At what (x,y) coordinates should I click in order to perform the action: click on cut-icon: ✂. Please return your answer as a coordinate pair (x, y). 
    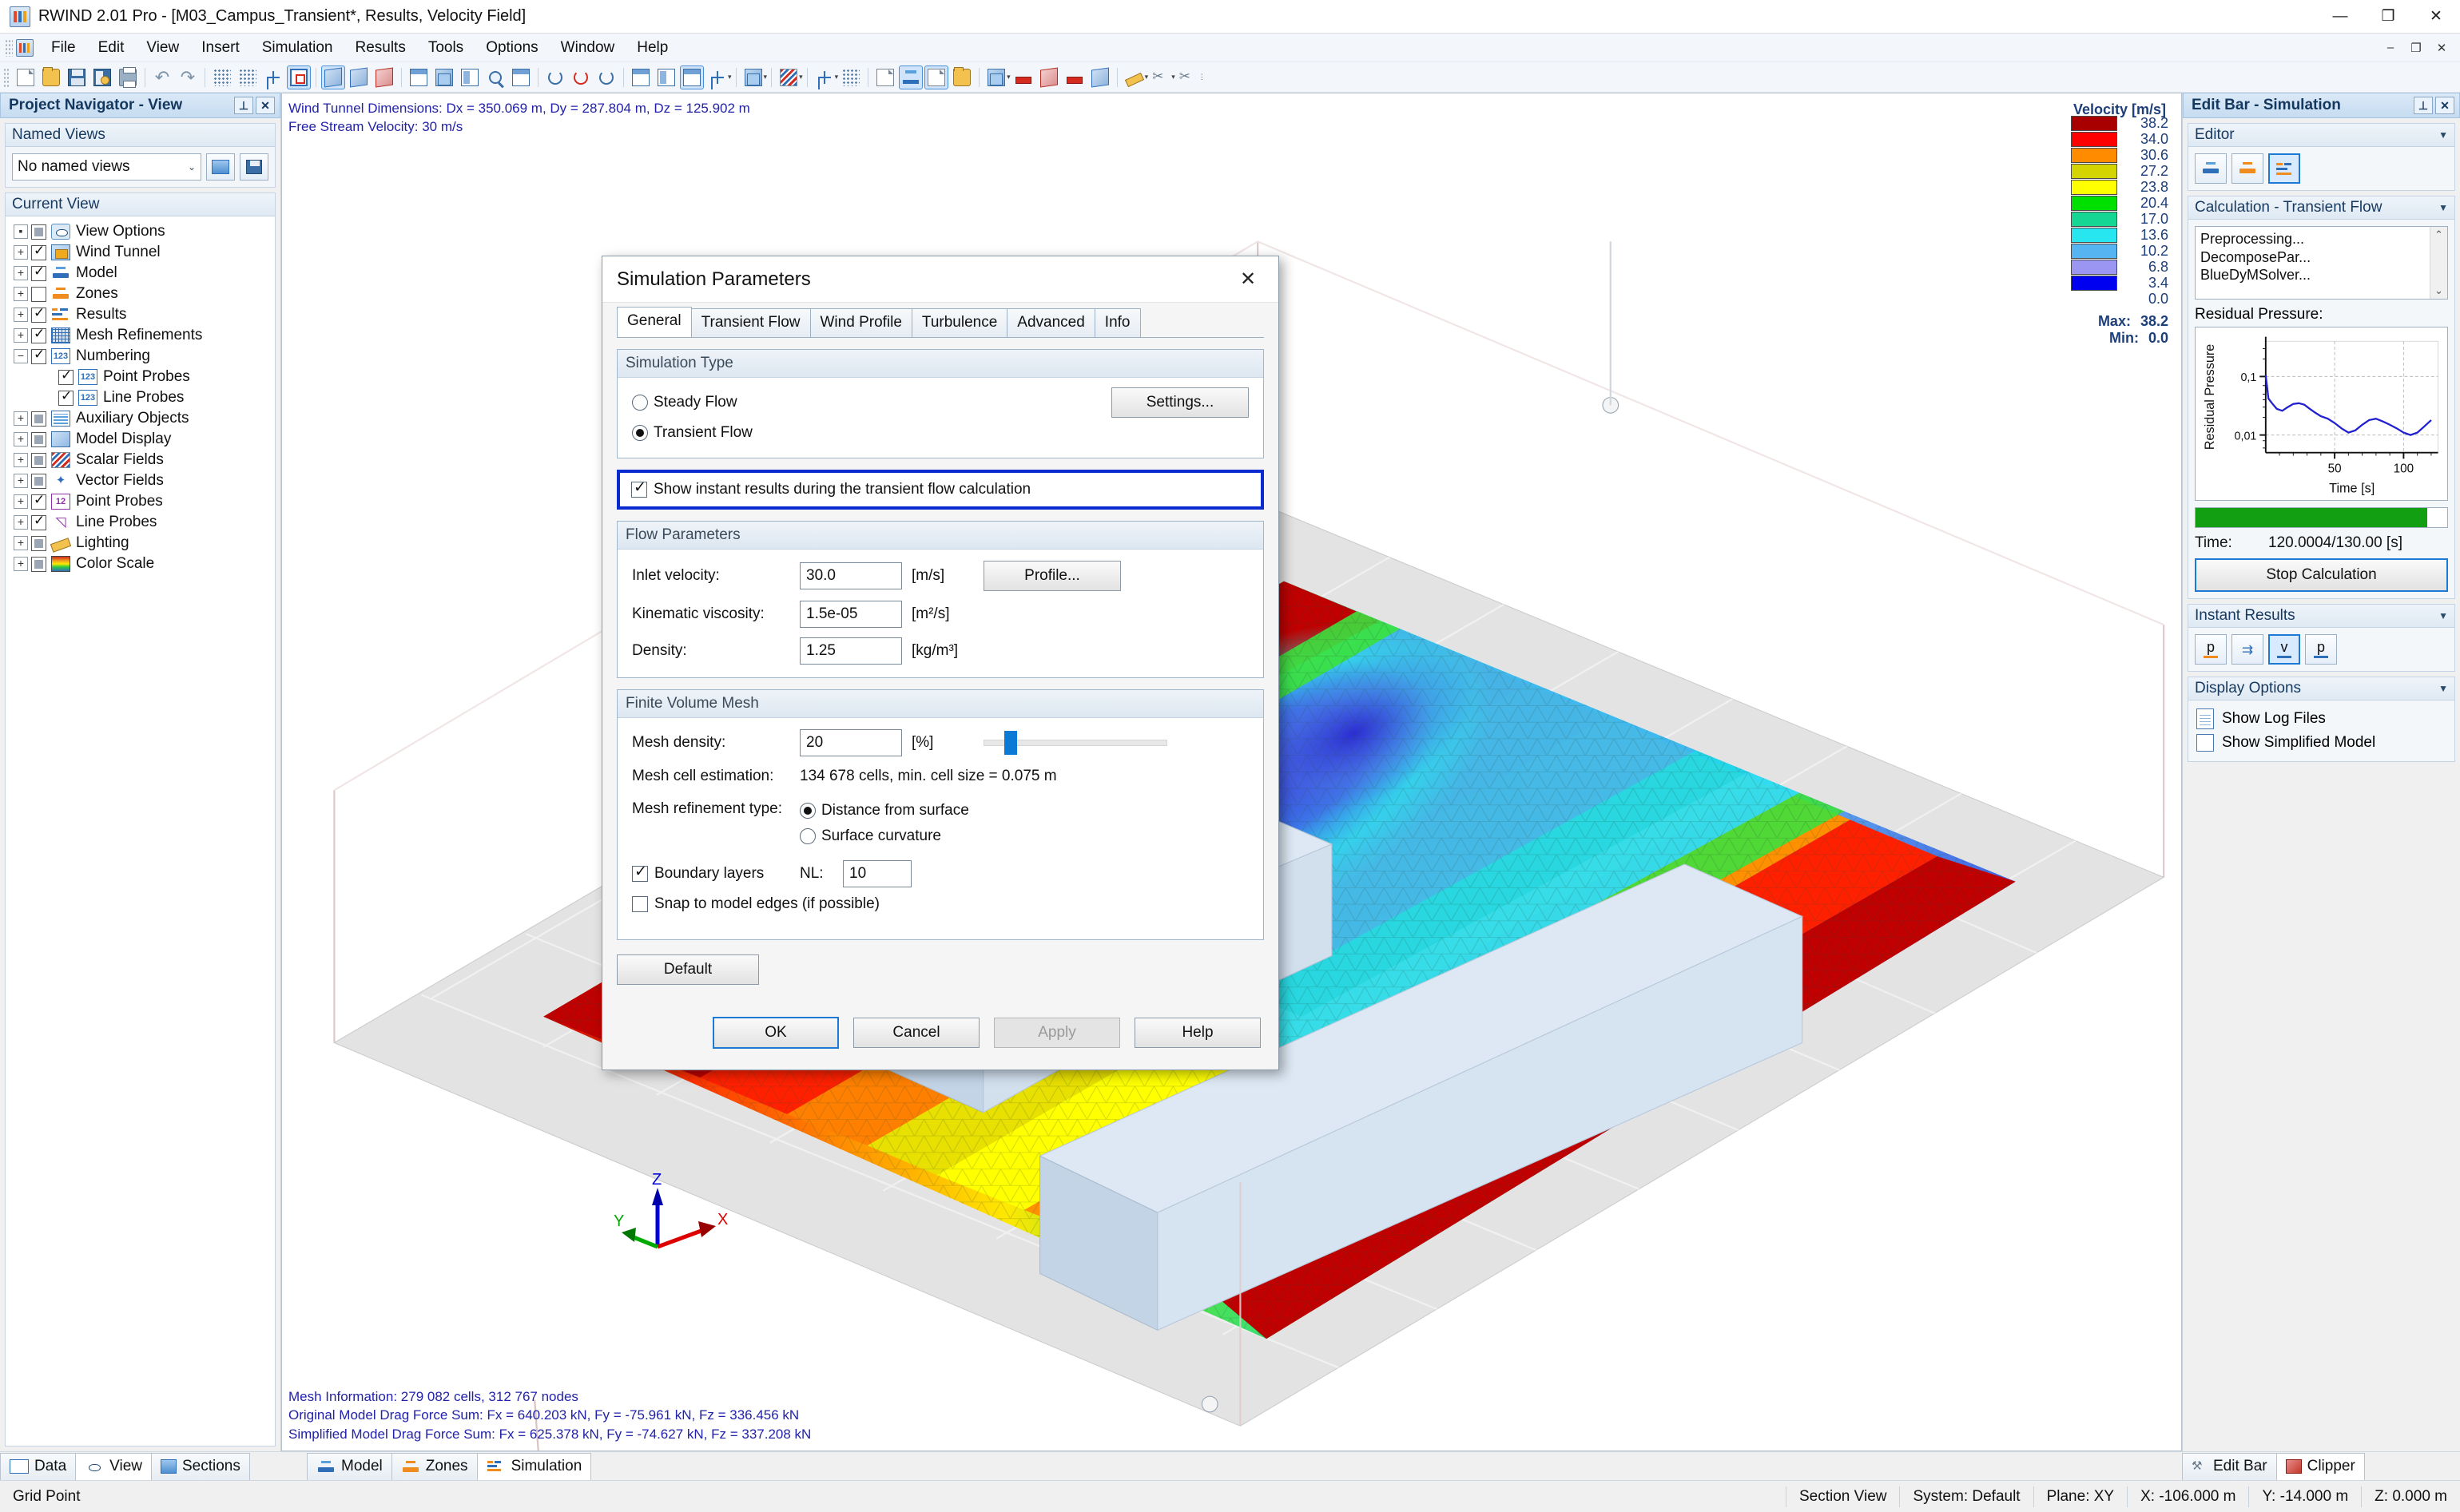
    Looking at the image, I should click on (1161, 77).